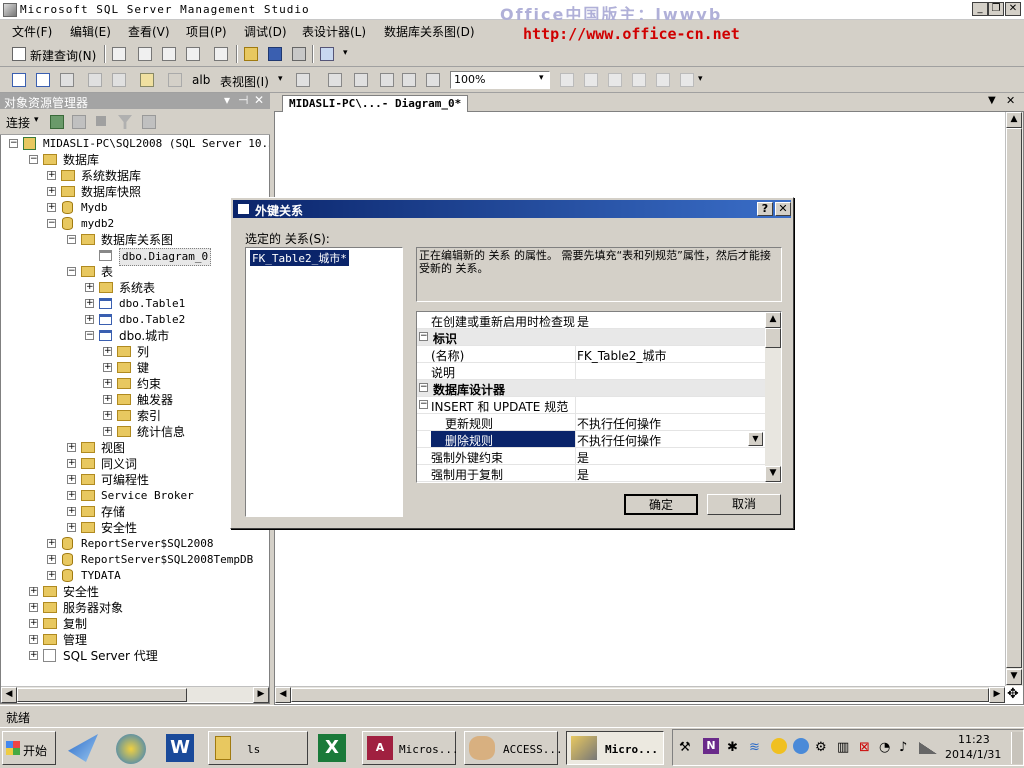 The width and height of the screenshot is (1024, 768). Describe the element at coordinates (193, 54) in the screenshot. I see `xmla-query-icon` at that location.